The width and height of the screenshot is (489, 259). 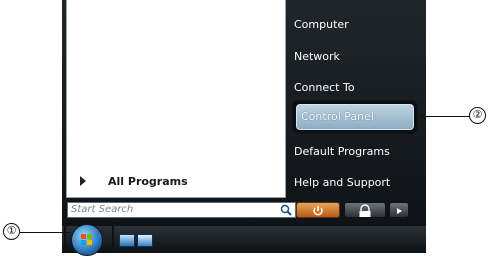 What do you see at coordinates (145, 240) in the screenshot?
I see `quicklaunch-switch-windows-icon` at bounding box center [145, 240].